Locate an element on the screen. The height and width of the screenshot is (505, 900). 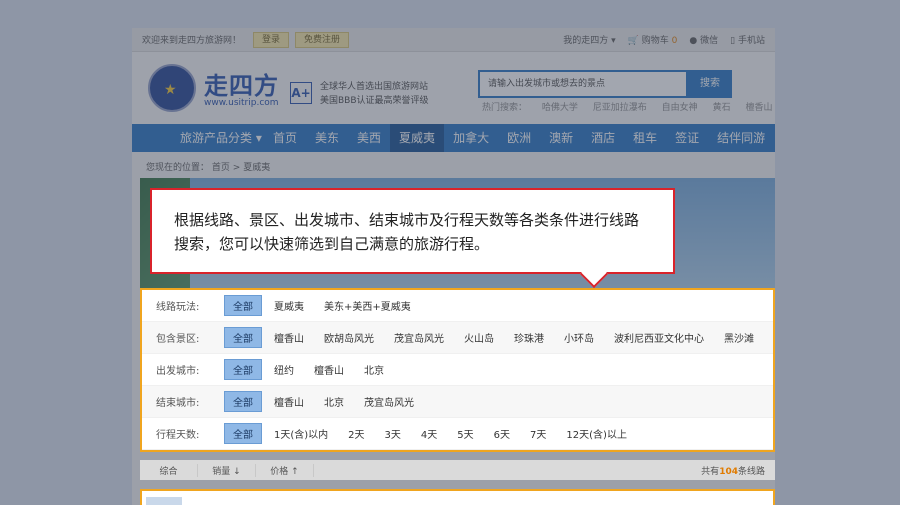
filter-option: 珍珠港 is located at coordinates (529, 337).